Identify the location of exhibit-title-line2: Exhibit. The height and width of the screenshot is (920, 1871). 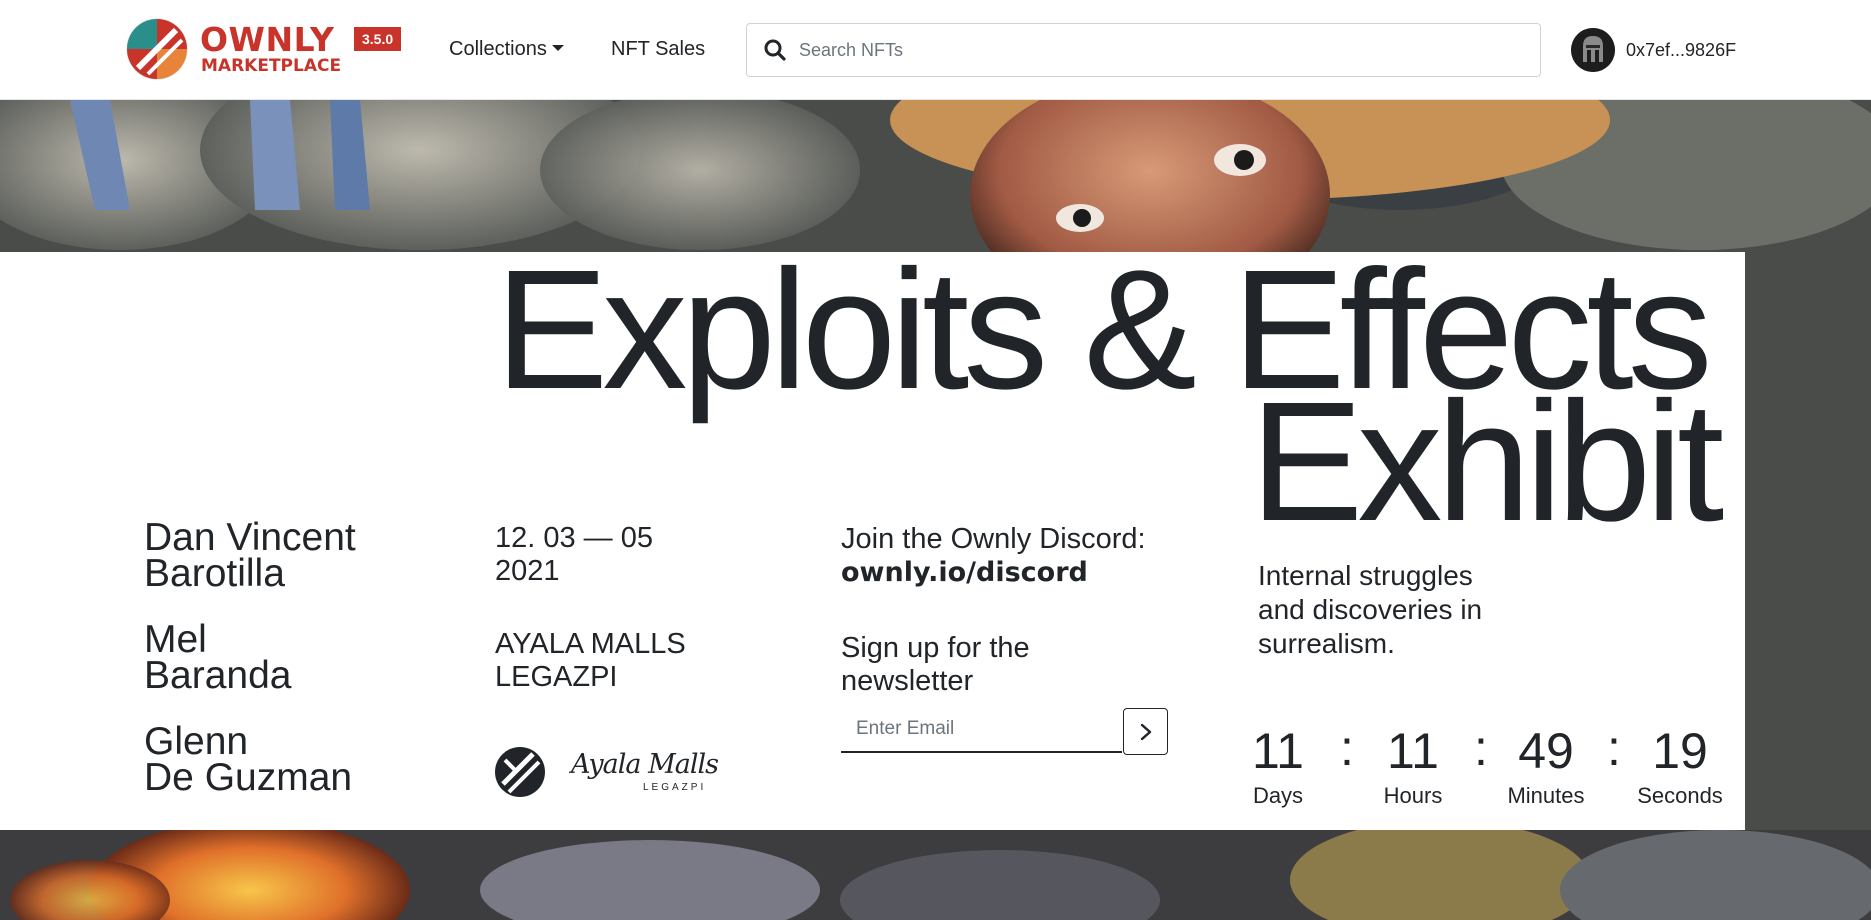
(1487, 462).